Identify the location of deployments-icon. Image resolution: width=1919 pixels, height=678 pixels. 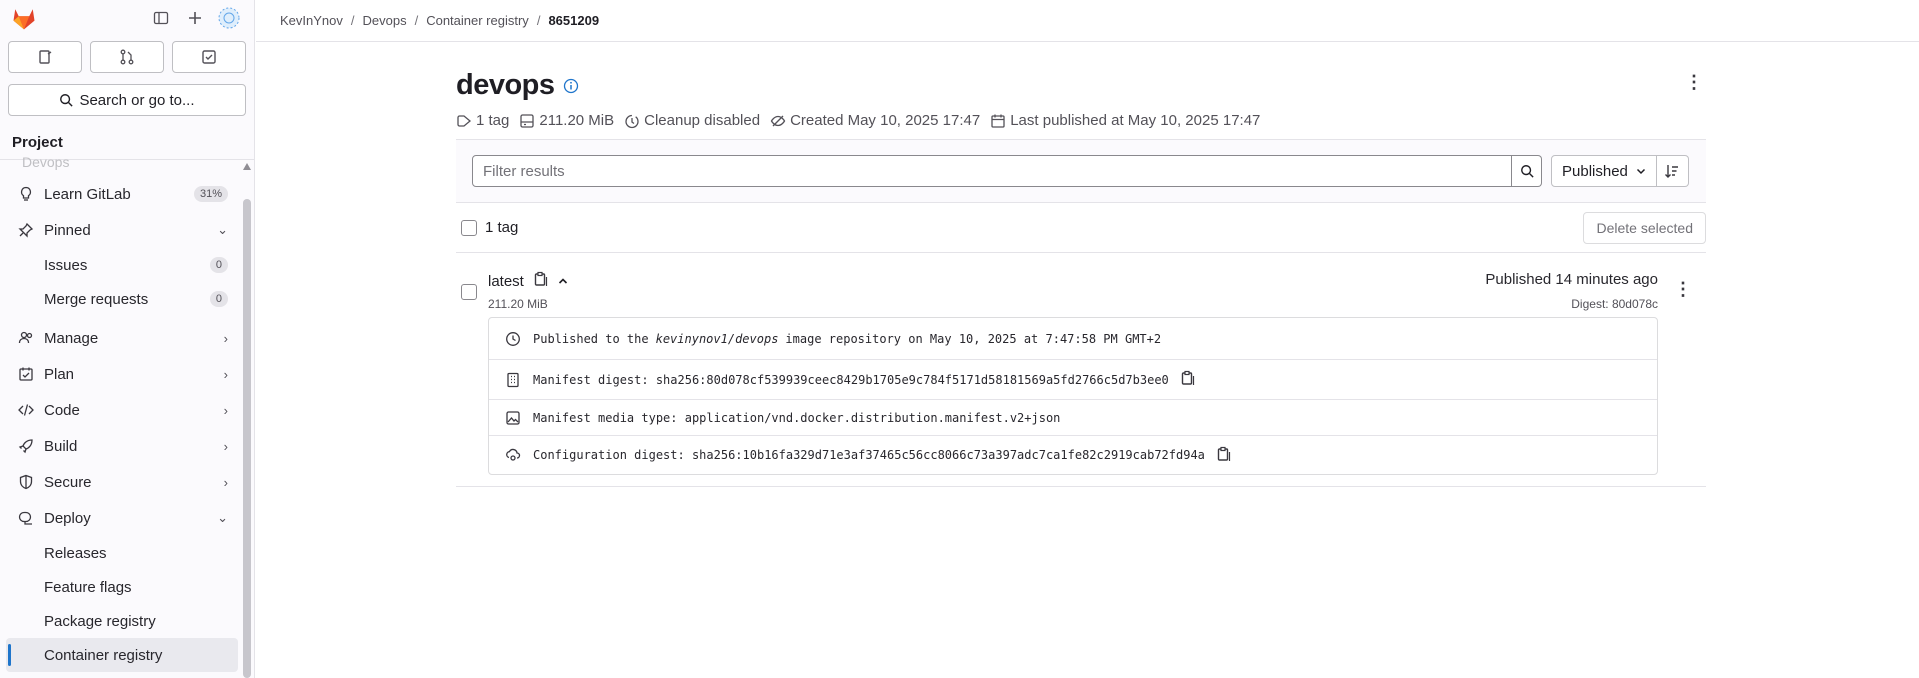
(26, 518).